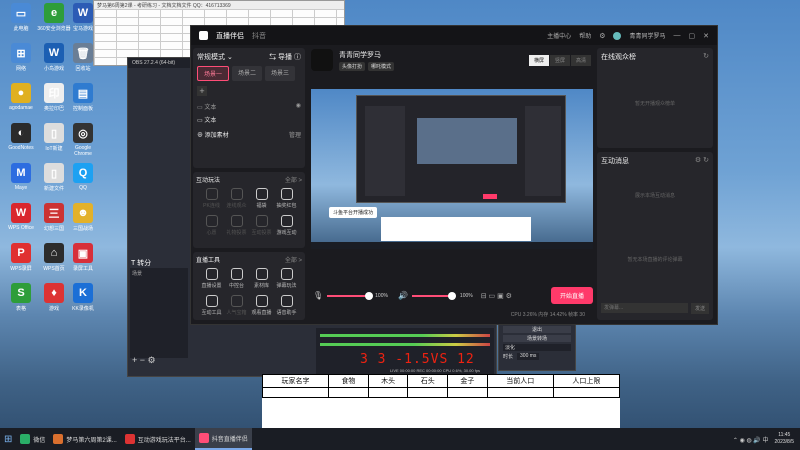  I want to click on stream-preview: 斗鱼平台开播成功, so click(452, 169).